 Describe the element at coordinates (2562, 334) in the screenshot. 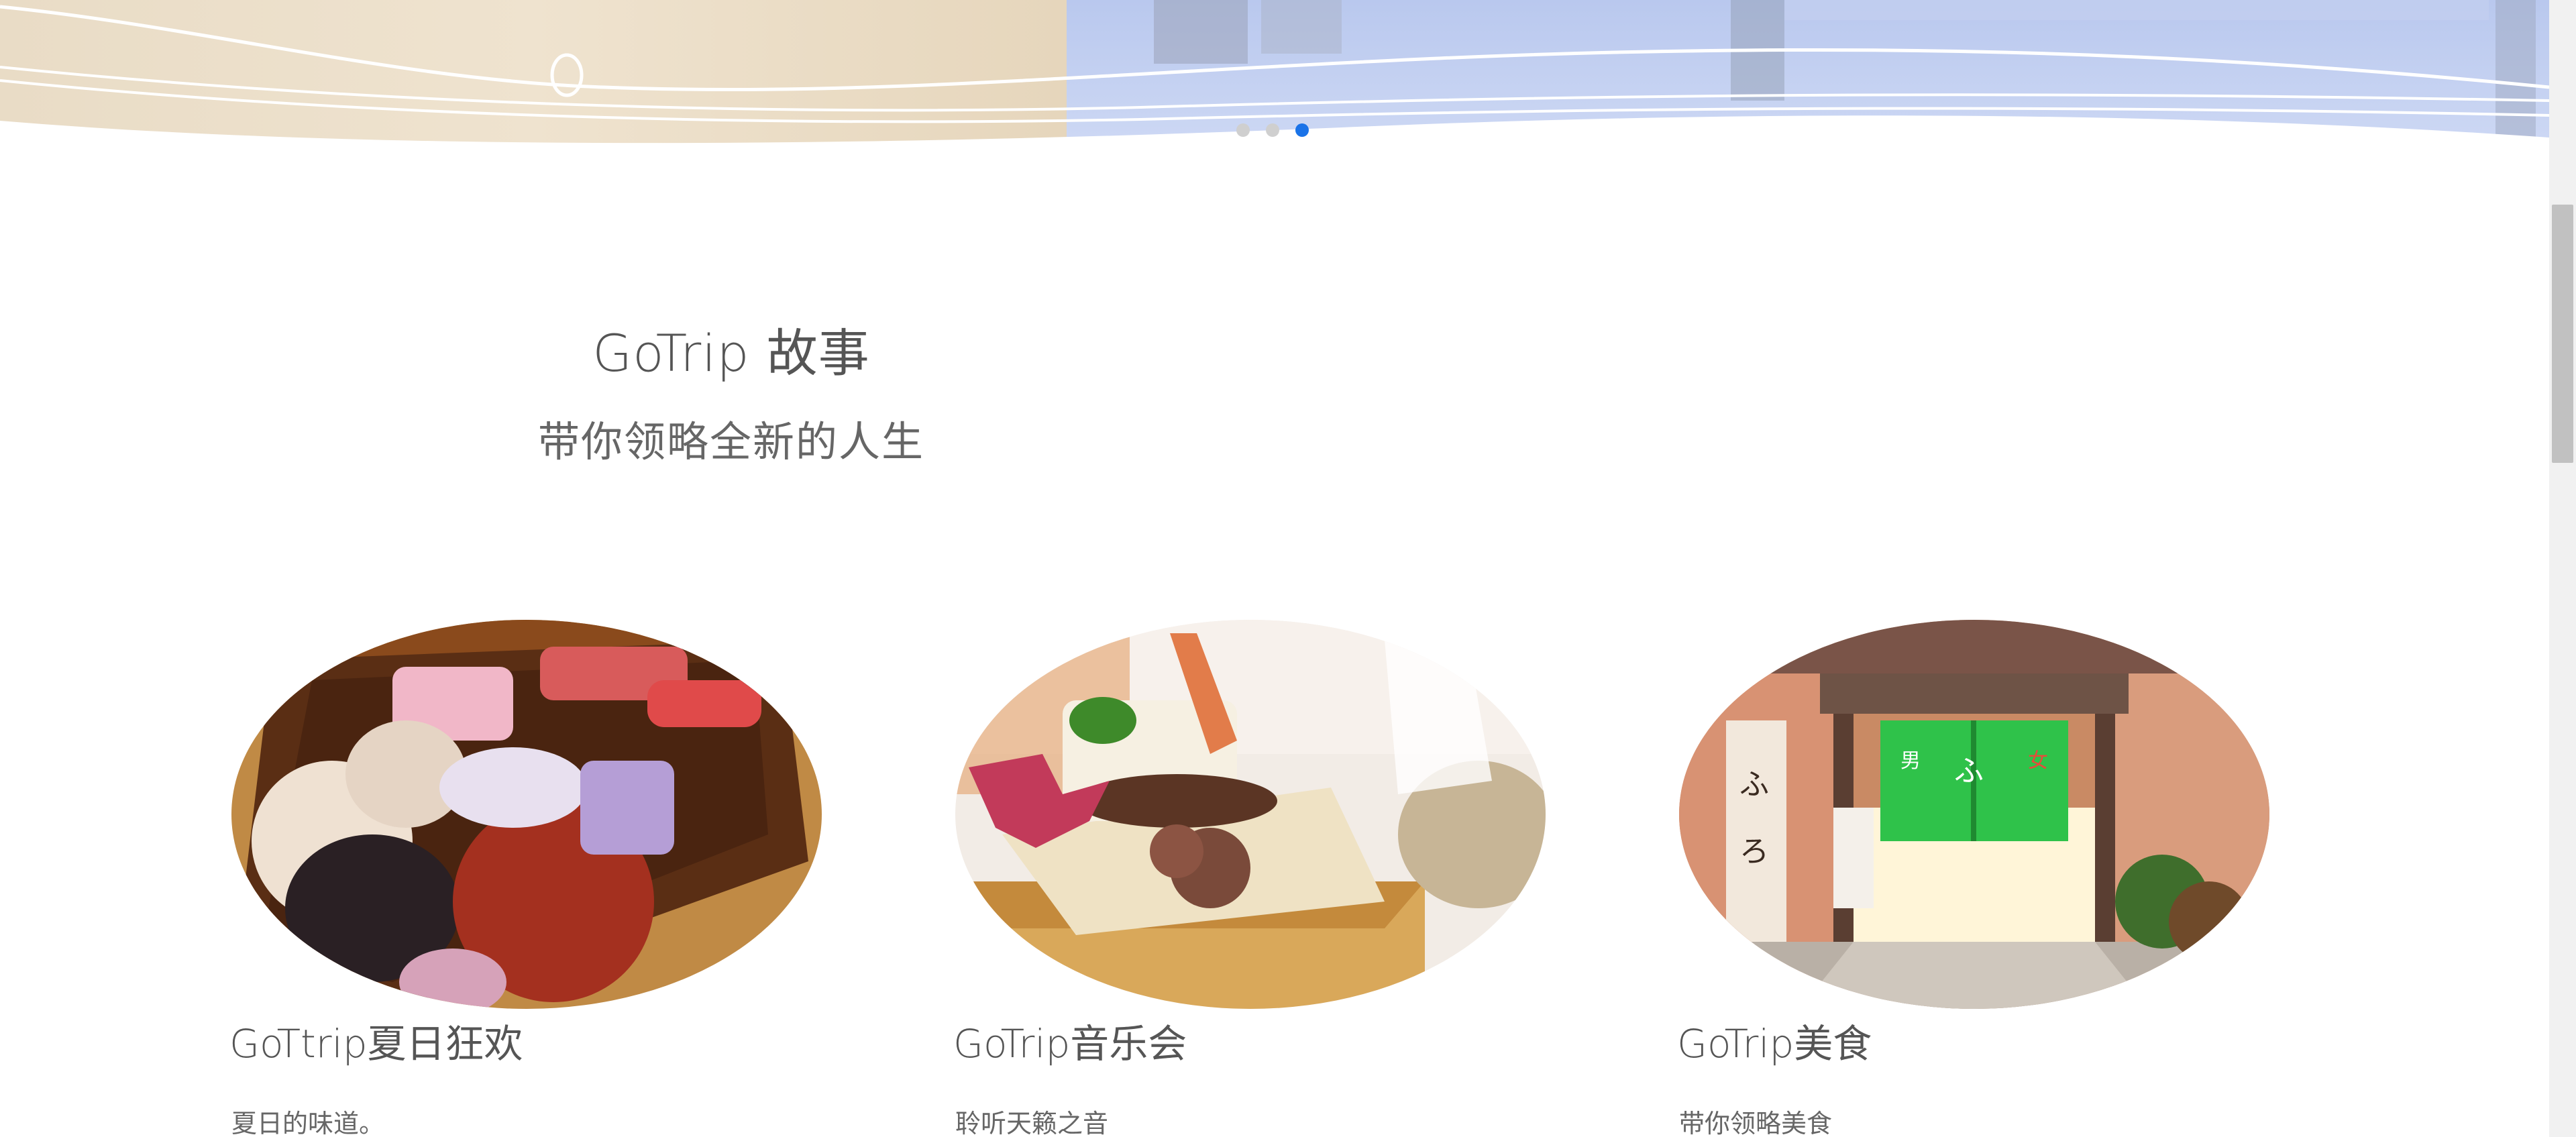

I see `scrollbar-thumb` at that location.